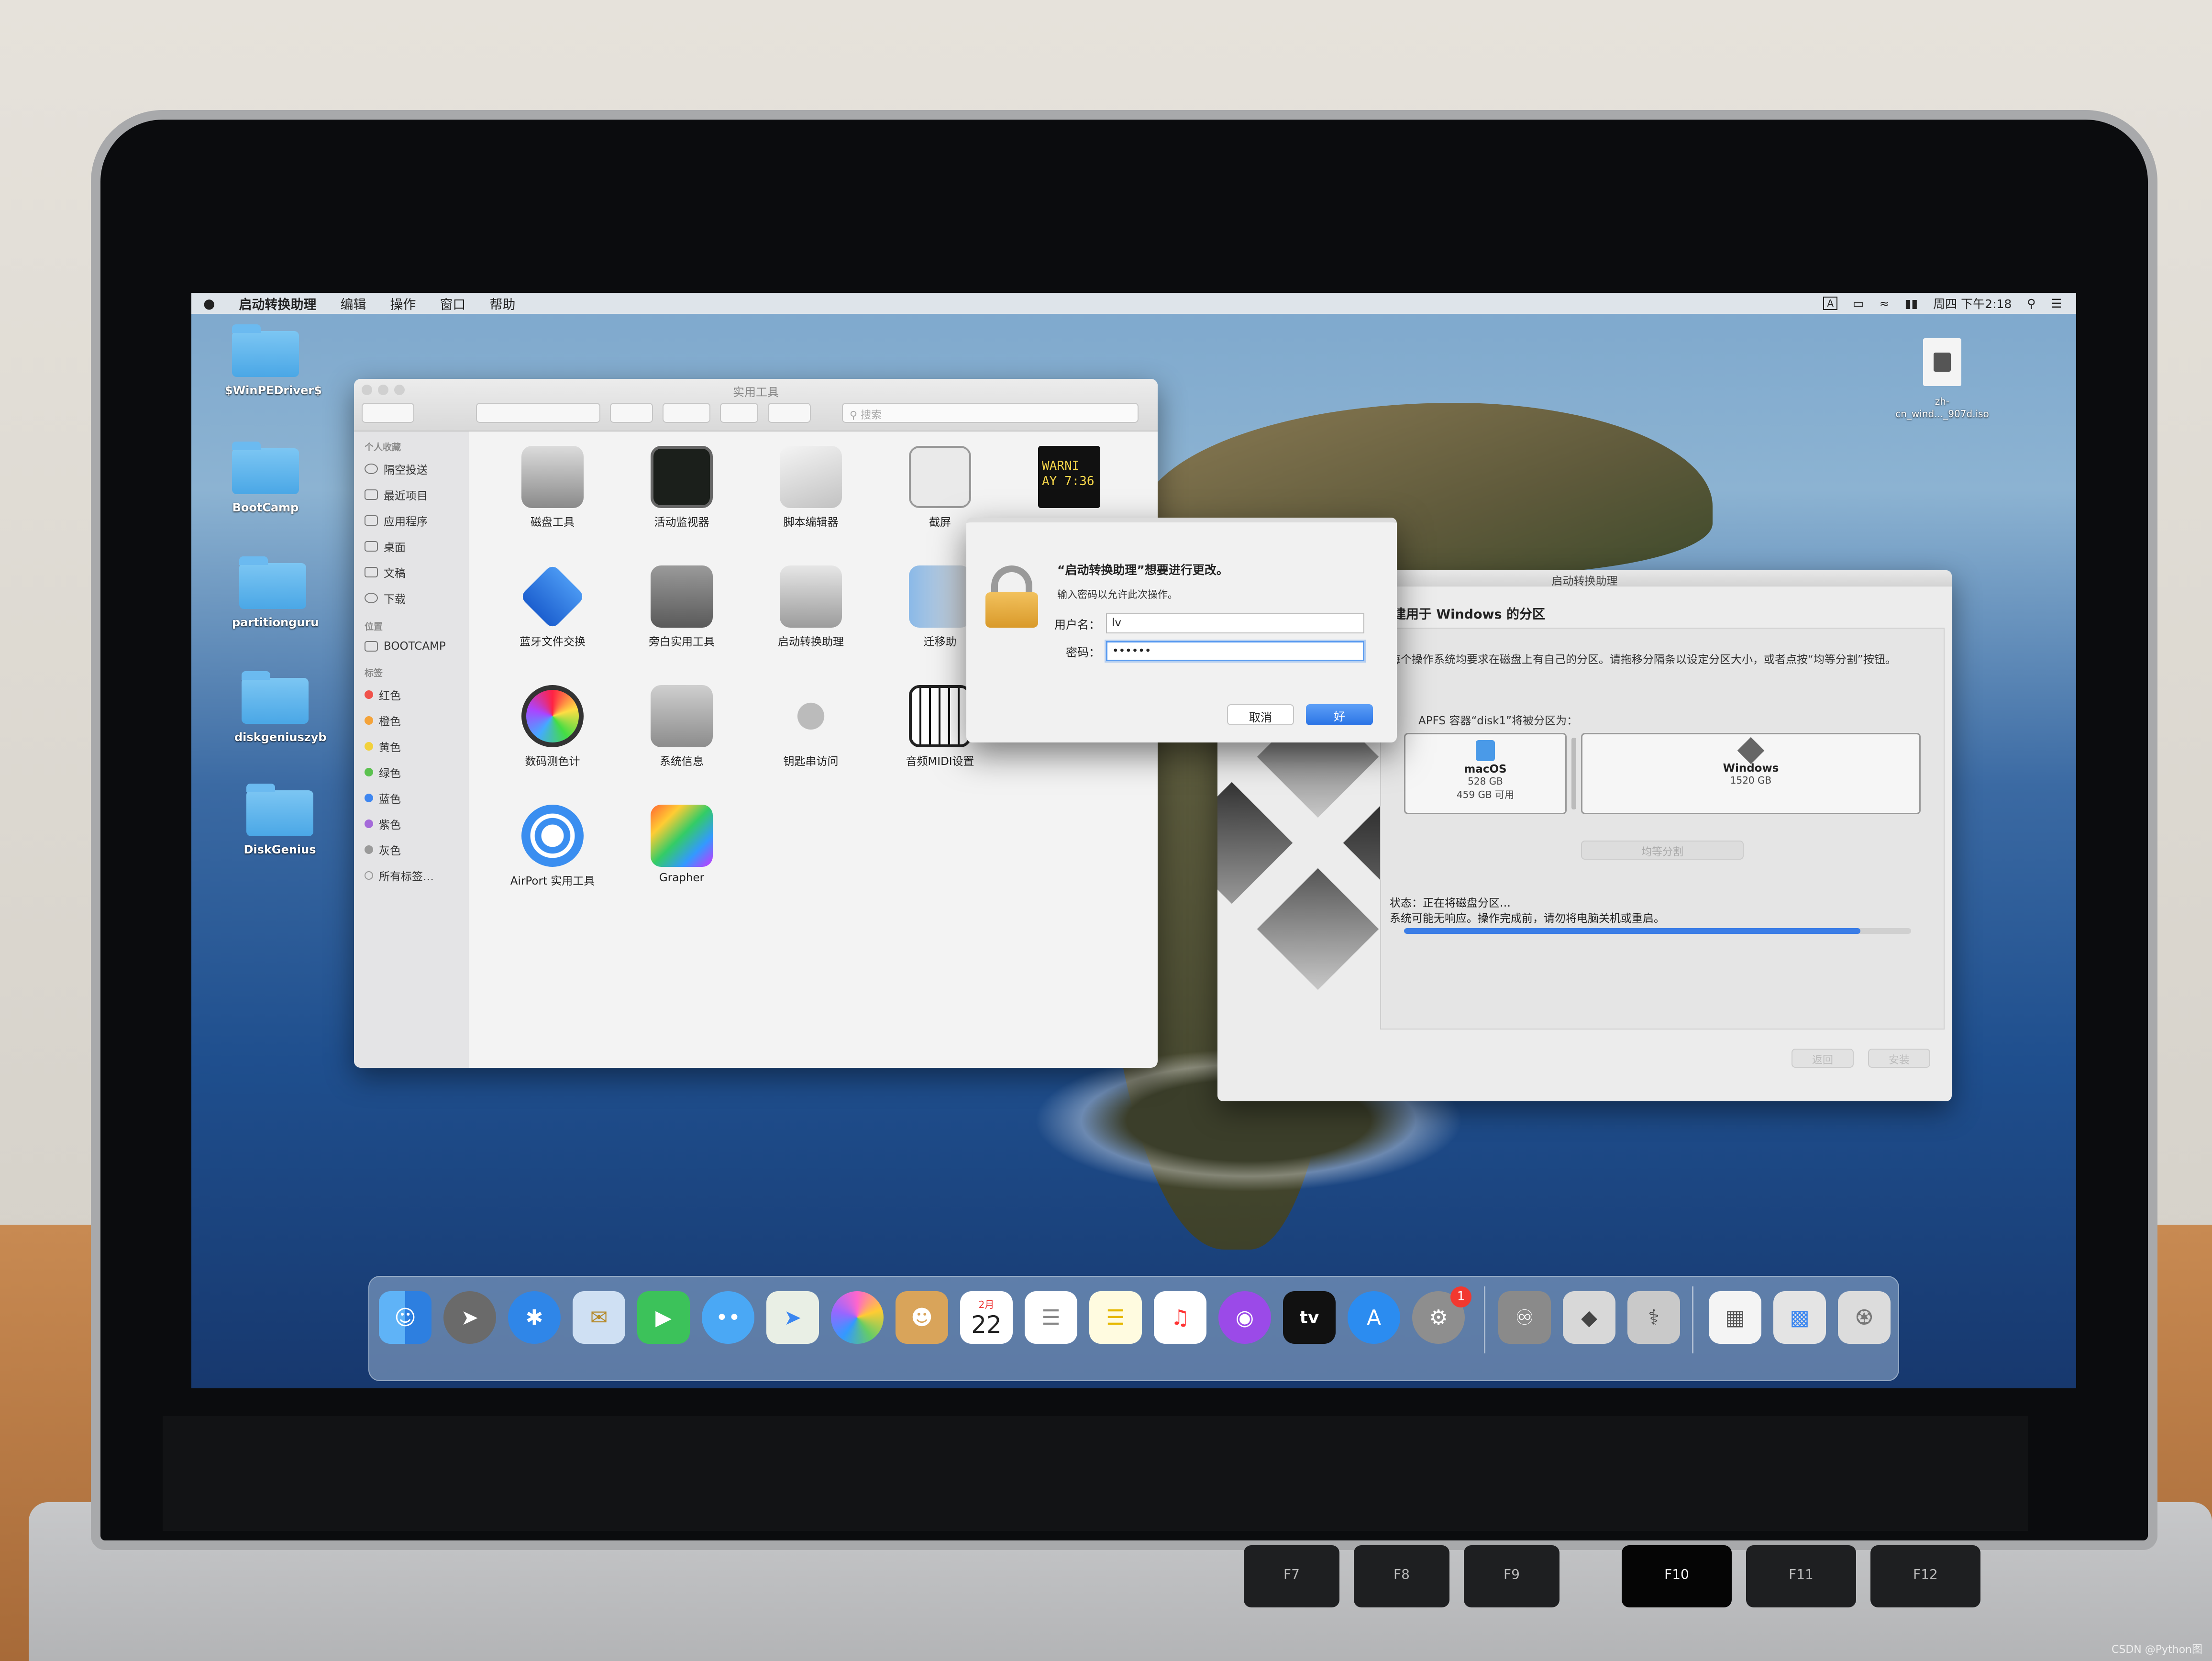 Image resolution: width=2212 pixels, height=1661 pixels. Describe the element at coordinates (411, 850) in the screenshot. I see `sidebar-tag-gray: 灰色` at that location.